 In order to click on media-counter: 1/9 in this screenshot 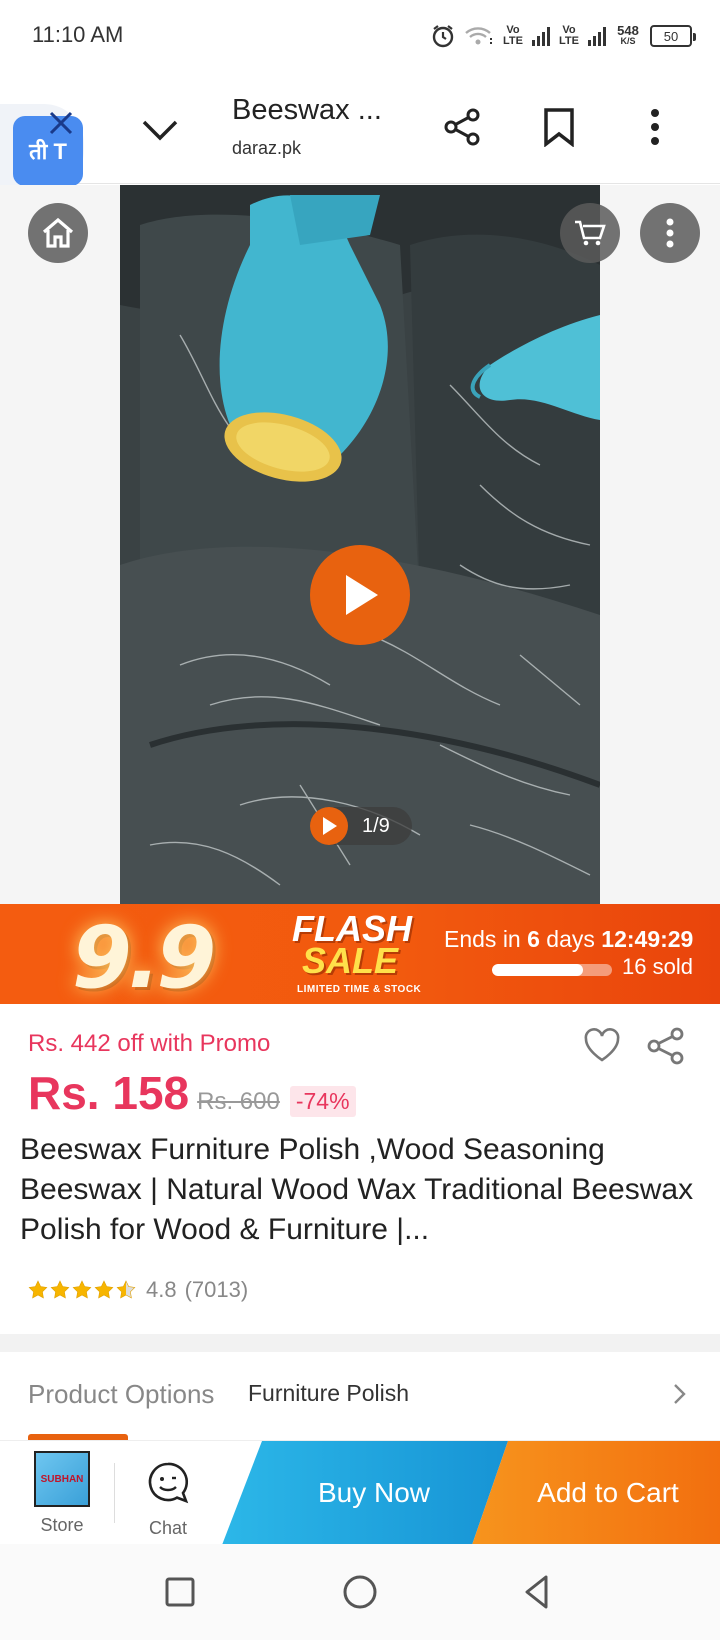, I will do `click(361, 826)`.